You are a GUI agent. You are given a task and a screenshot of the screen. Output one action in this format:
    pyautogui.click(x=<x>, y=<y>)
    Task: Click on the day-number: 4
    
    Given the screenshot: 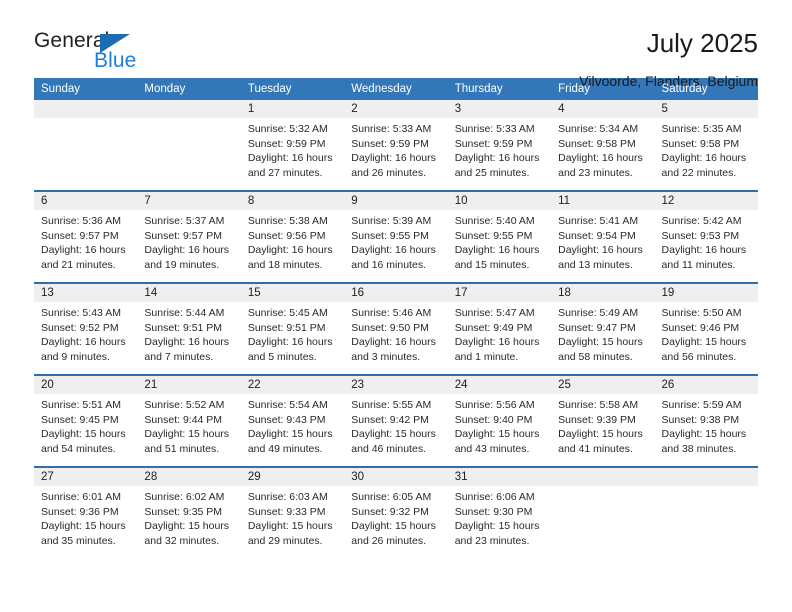 What is the action you would take?
    pyautogui.click(x=603, y=109)
    